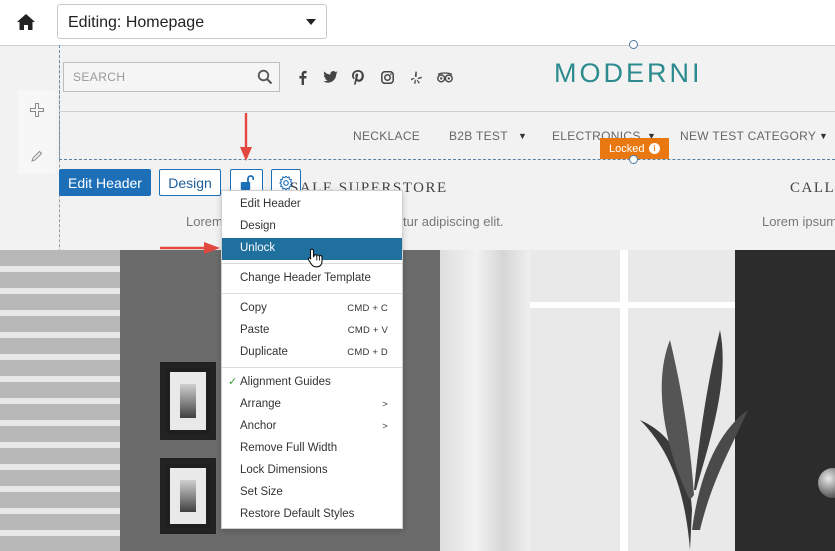 The width and height of the screenshot is (835, 551). What do you see at coordinates (628, 73) in the screenshot?
I see `site-logo: MODERNI` at bounding box center [628, 73].